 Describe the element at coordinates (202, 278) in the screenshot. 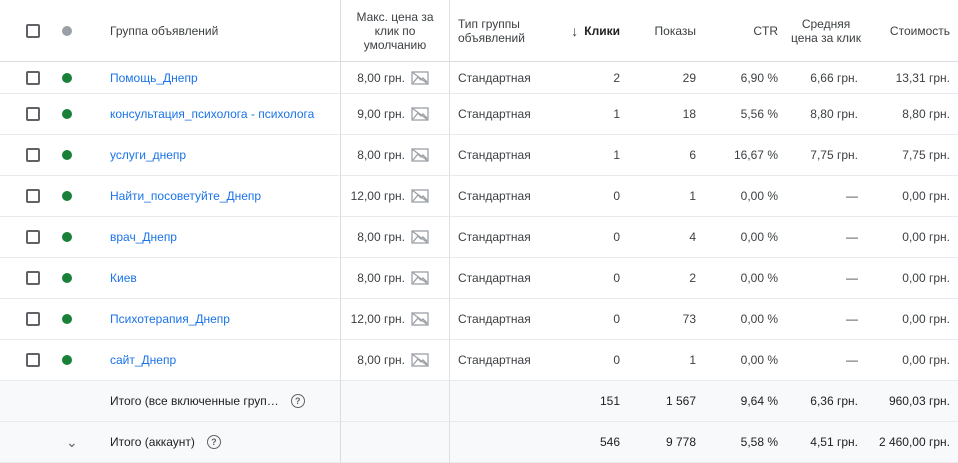

I see `ad-group-name-cell: Киев` at that location.